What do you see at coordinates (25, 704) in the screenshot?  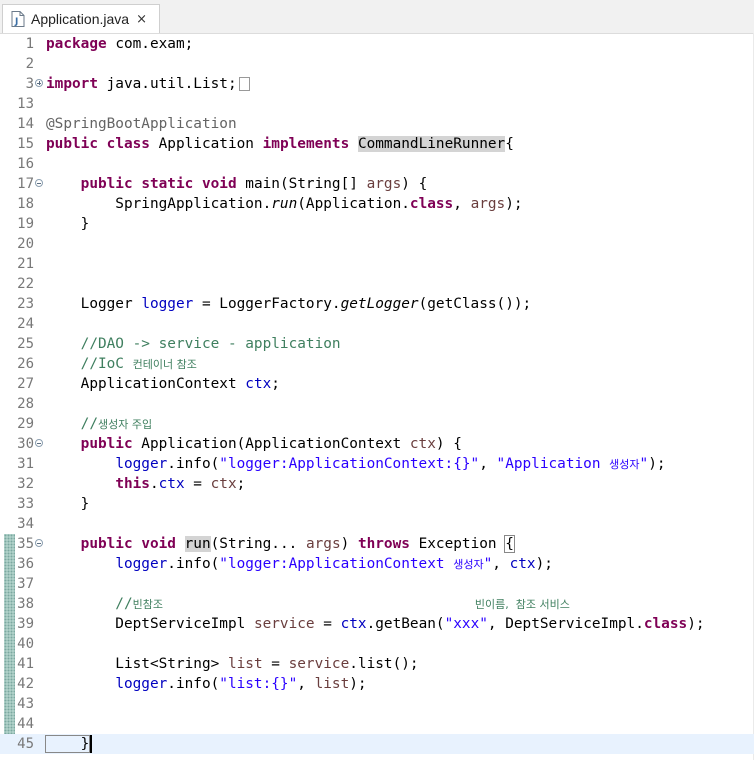 I see `line-number: 43` at bounding box center [25, 704].